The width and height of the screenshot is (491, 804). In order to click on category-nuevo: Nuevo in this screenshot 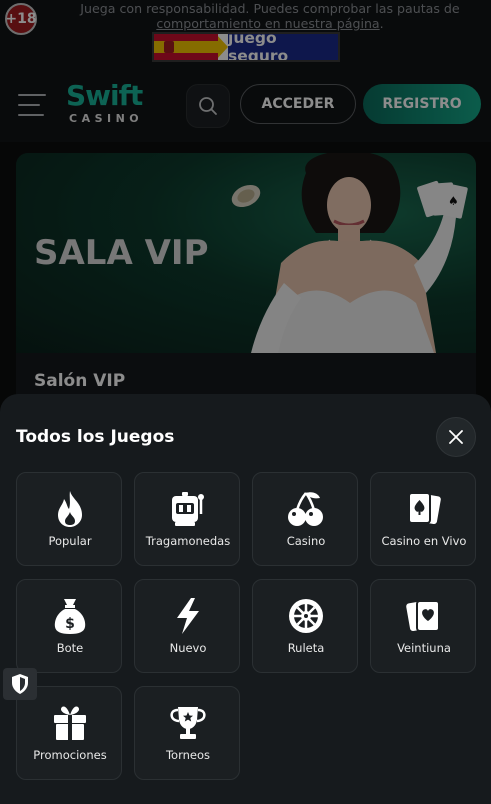, I will do `click(187, 626)`.